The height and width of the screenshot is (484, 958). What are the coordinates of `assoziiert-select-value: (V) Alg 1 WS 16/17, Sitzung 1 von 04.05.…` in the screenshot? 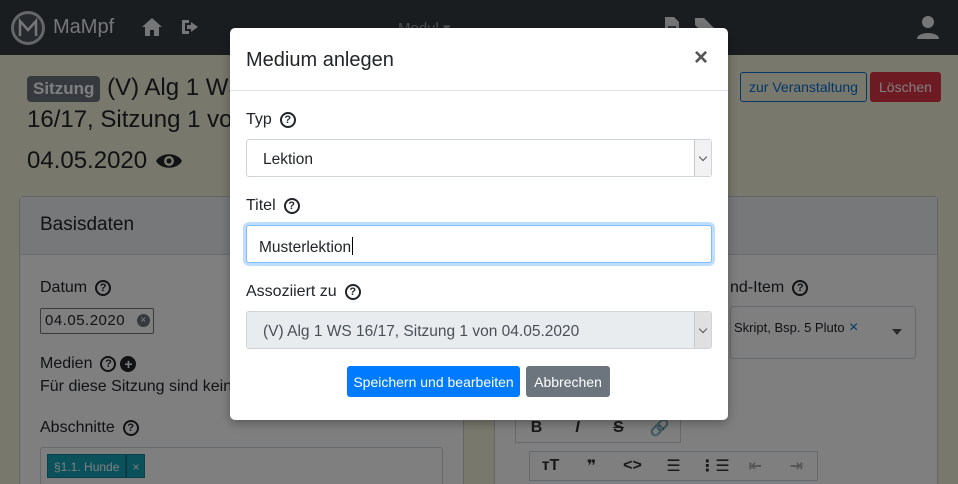 It's located at (421, 331).